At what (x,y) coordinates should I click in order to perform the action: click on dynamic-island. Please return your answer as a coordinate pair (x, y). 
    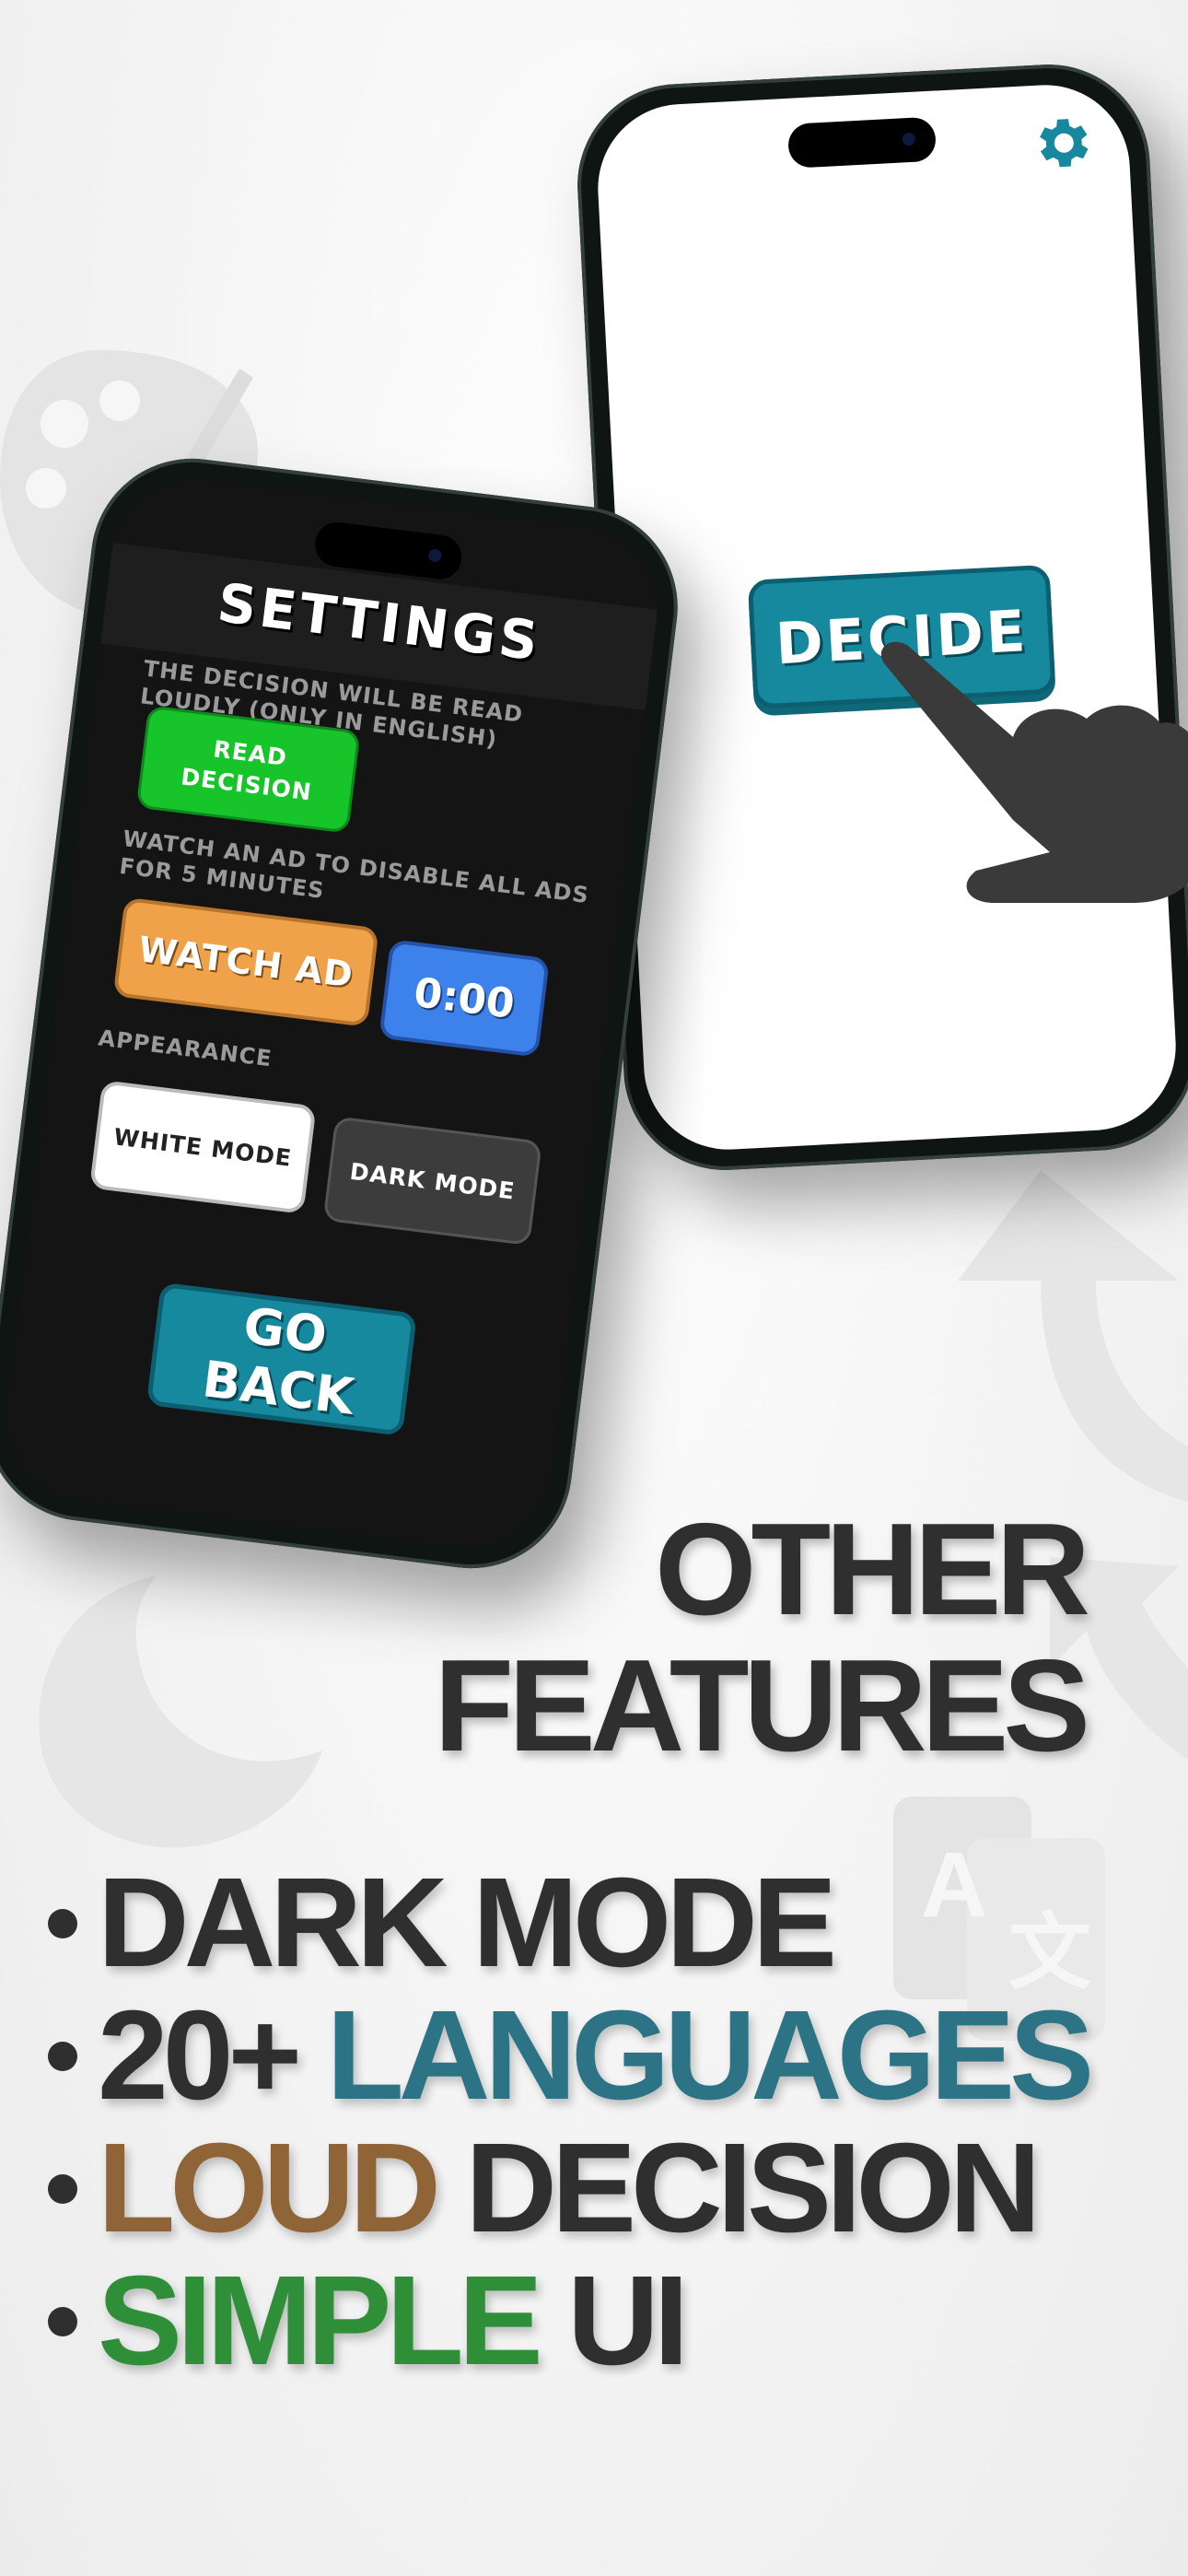
    Looking at the image, I should click on (862, 142).